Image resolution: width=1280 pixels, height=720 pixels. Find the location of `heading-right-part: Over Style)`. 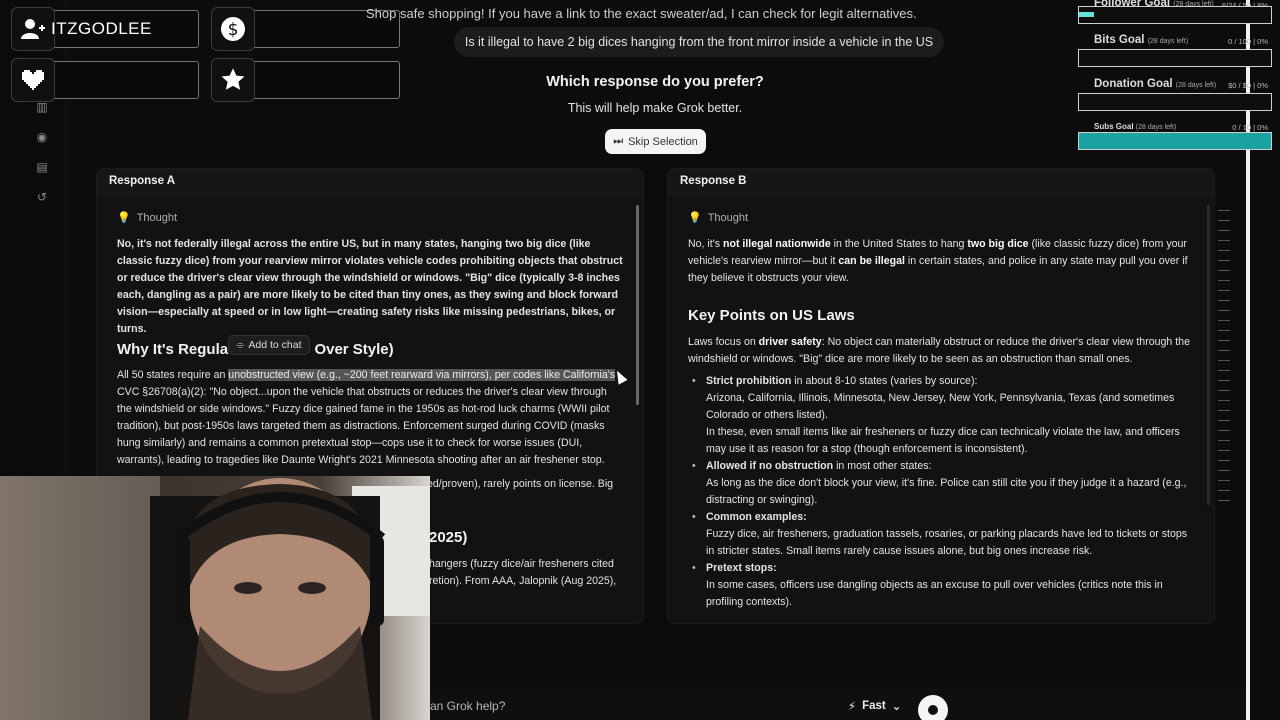

heading-right-part: Over Style) is located at coordinates (354, 349).